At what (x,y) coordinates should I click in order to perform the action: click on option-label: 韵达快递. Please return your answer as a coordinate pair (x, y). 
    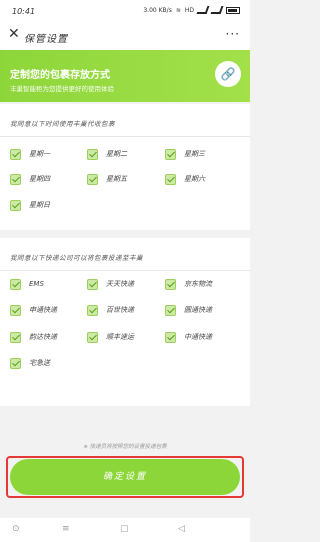
    Looking at the image, I should click on (43, 337).